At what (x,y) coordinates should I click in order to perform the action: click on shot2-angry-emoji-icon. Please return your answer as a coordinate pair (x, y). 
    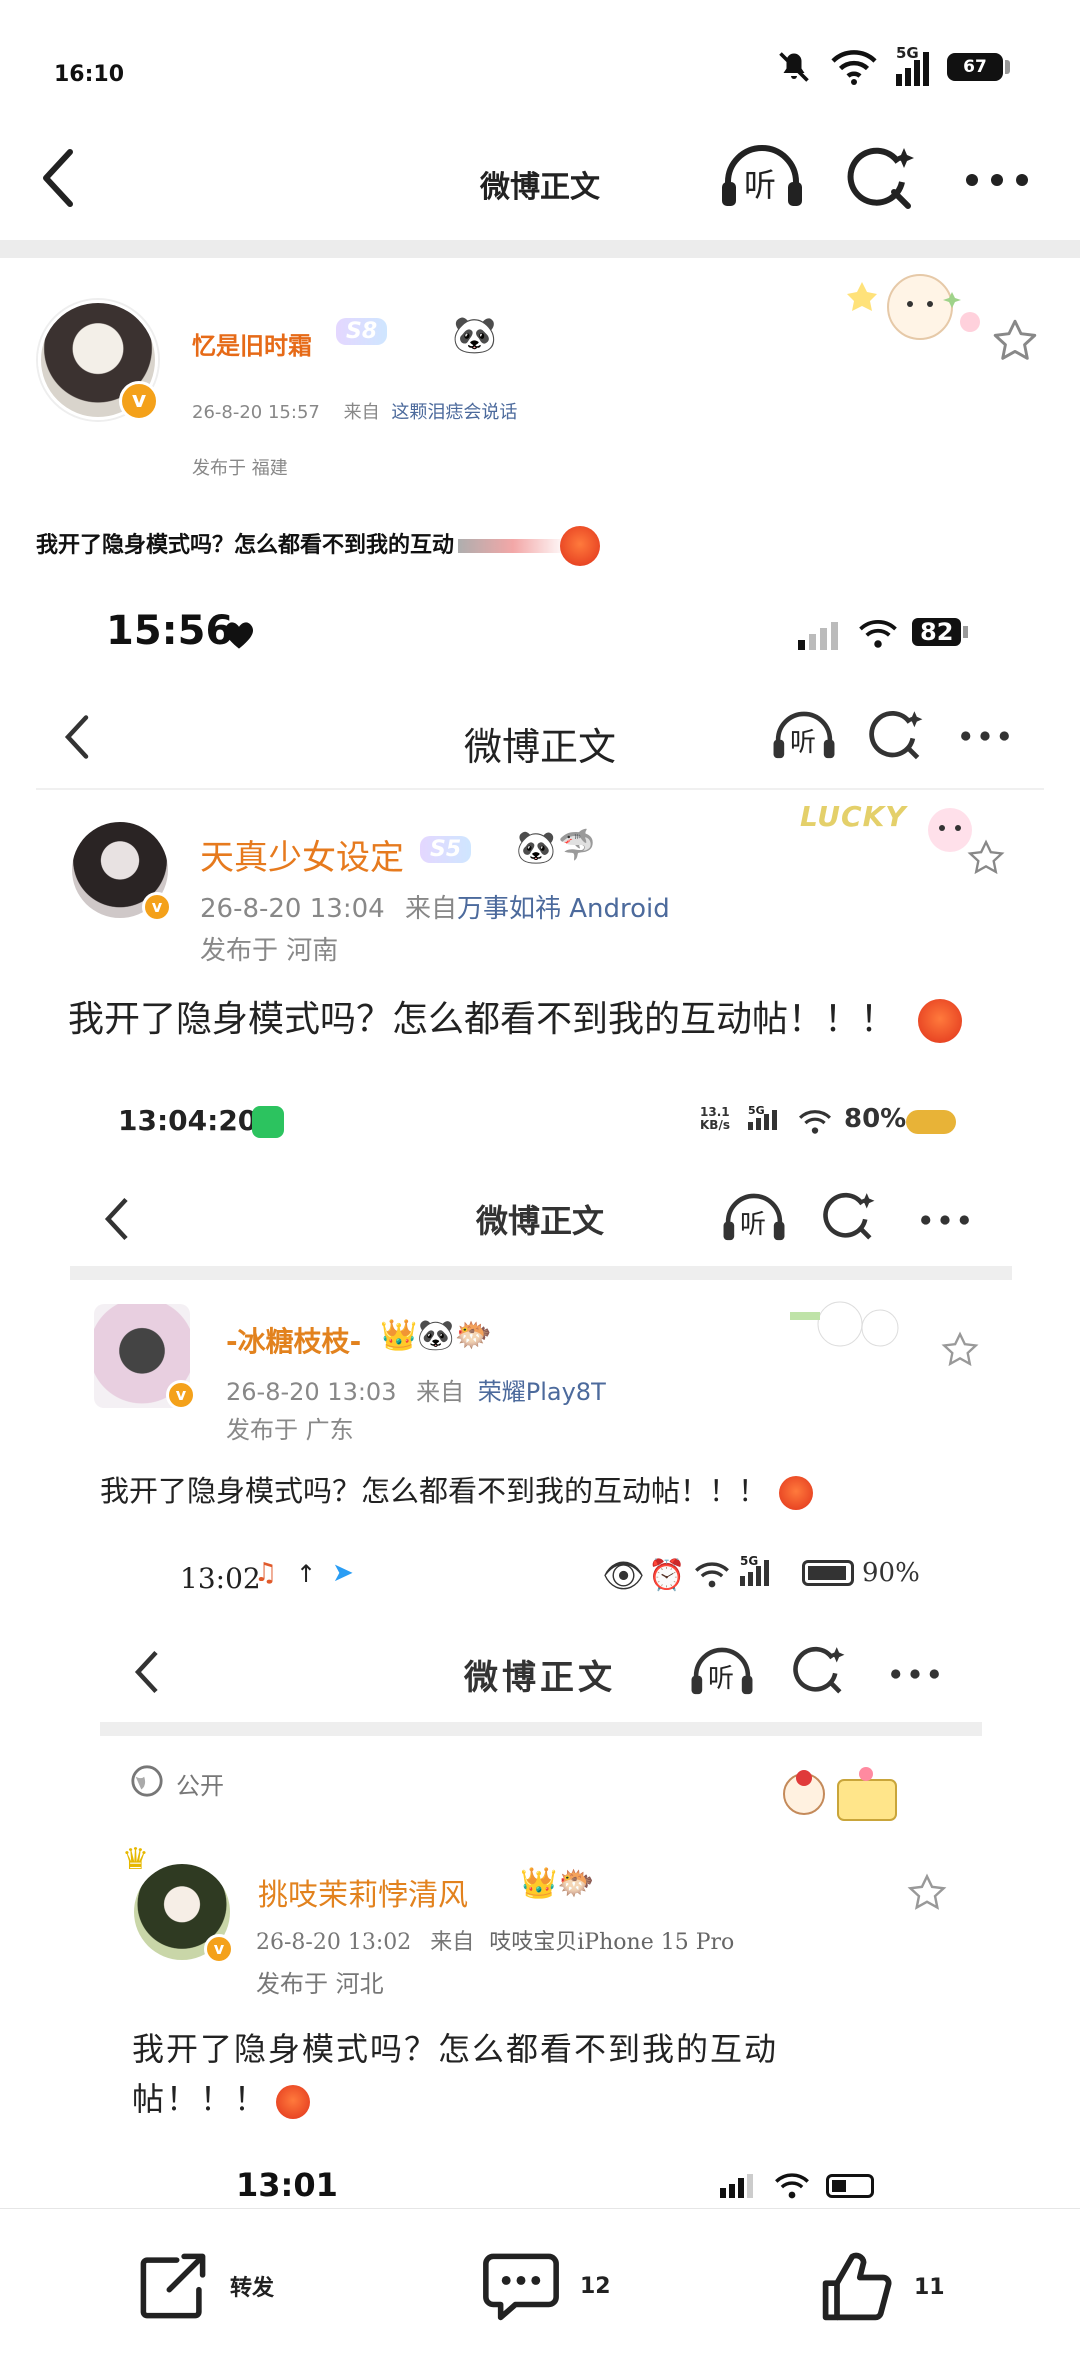
    Looking at the image, I should click on (796, 1493).